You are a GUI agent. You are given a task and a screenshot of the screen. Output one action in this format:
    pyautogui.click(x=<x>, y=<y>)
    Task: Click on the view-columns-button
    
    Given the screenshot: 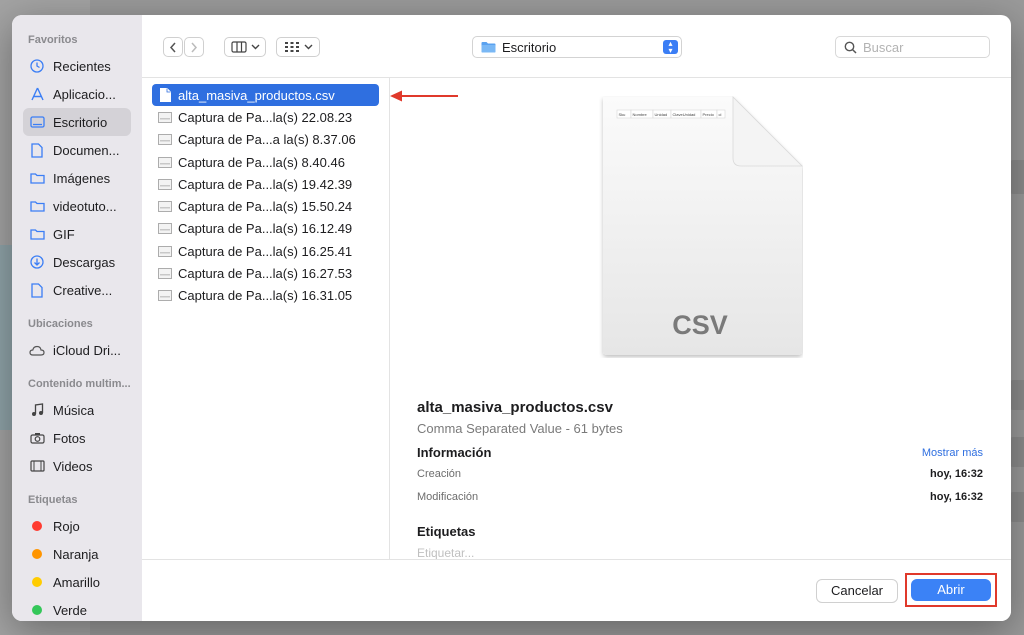 What is the action you would take?
    pyautogui.click(x=245, y=47)
    